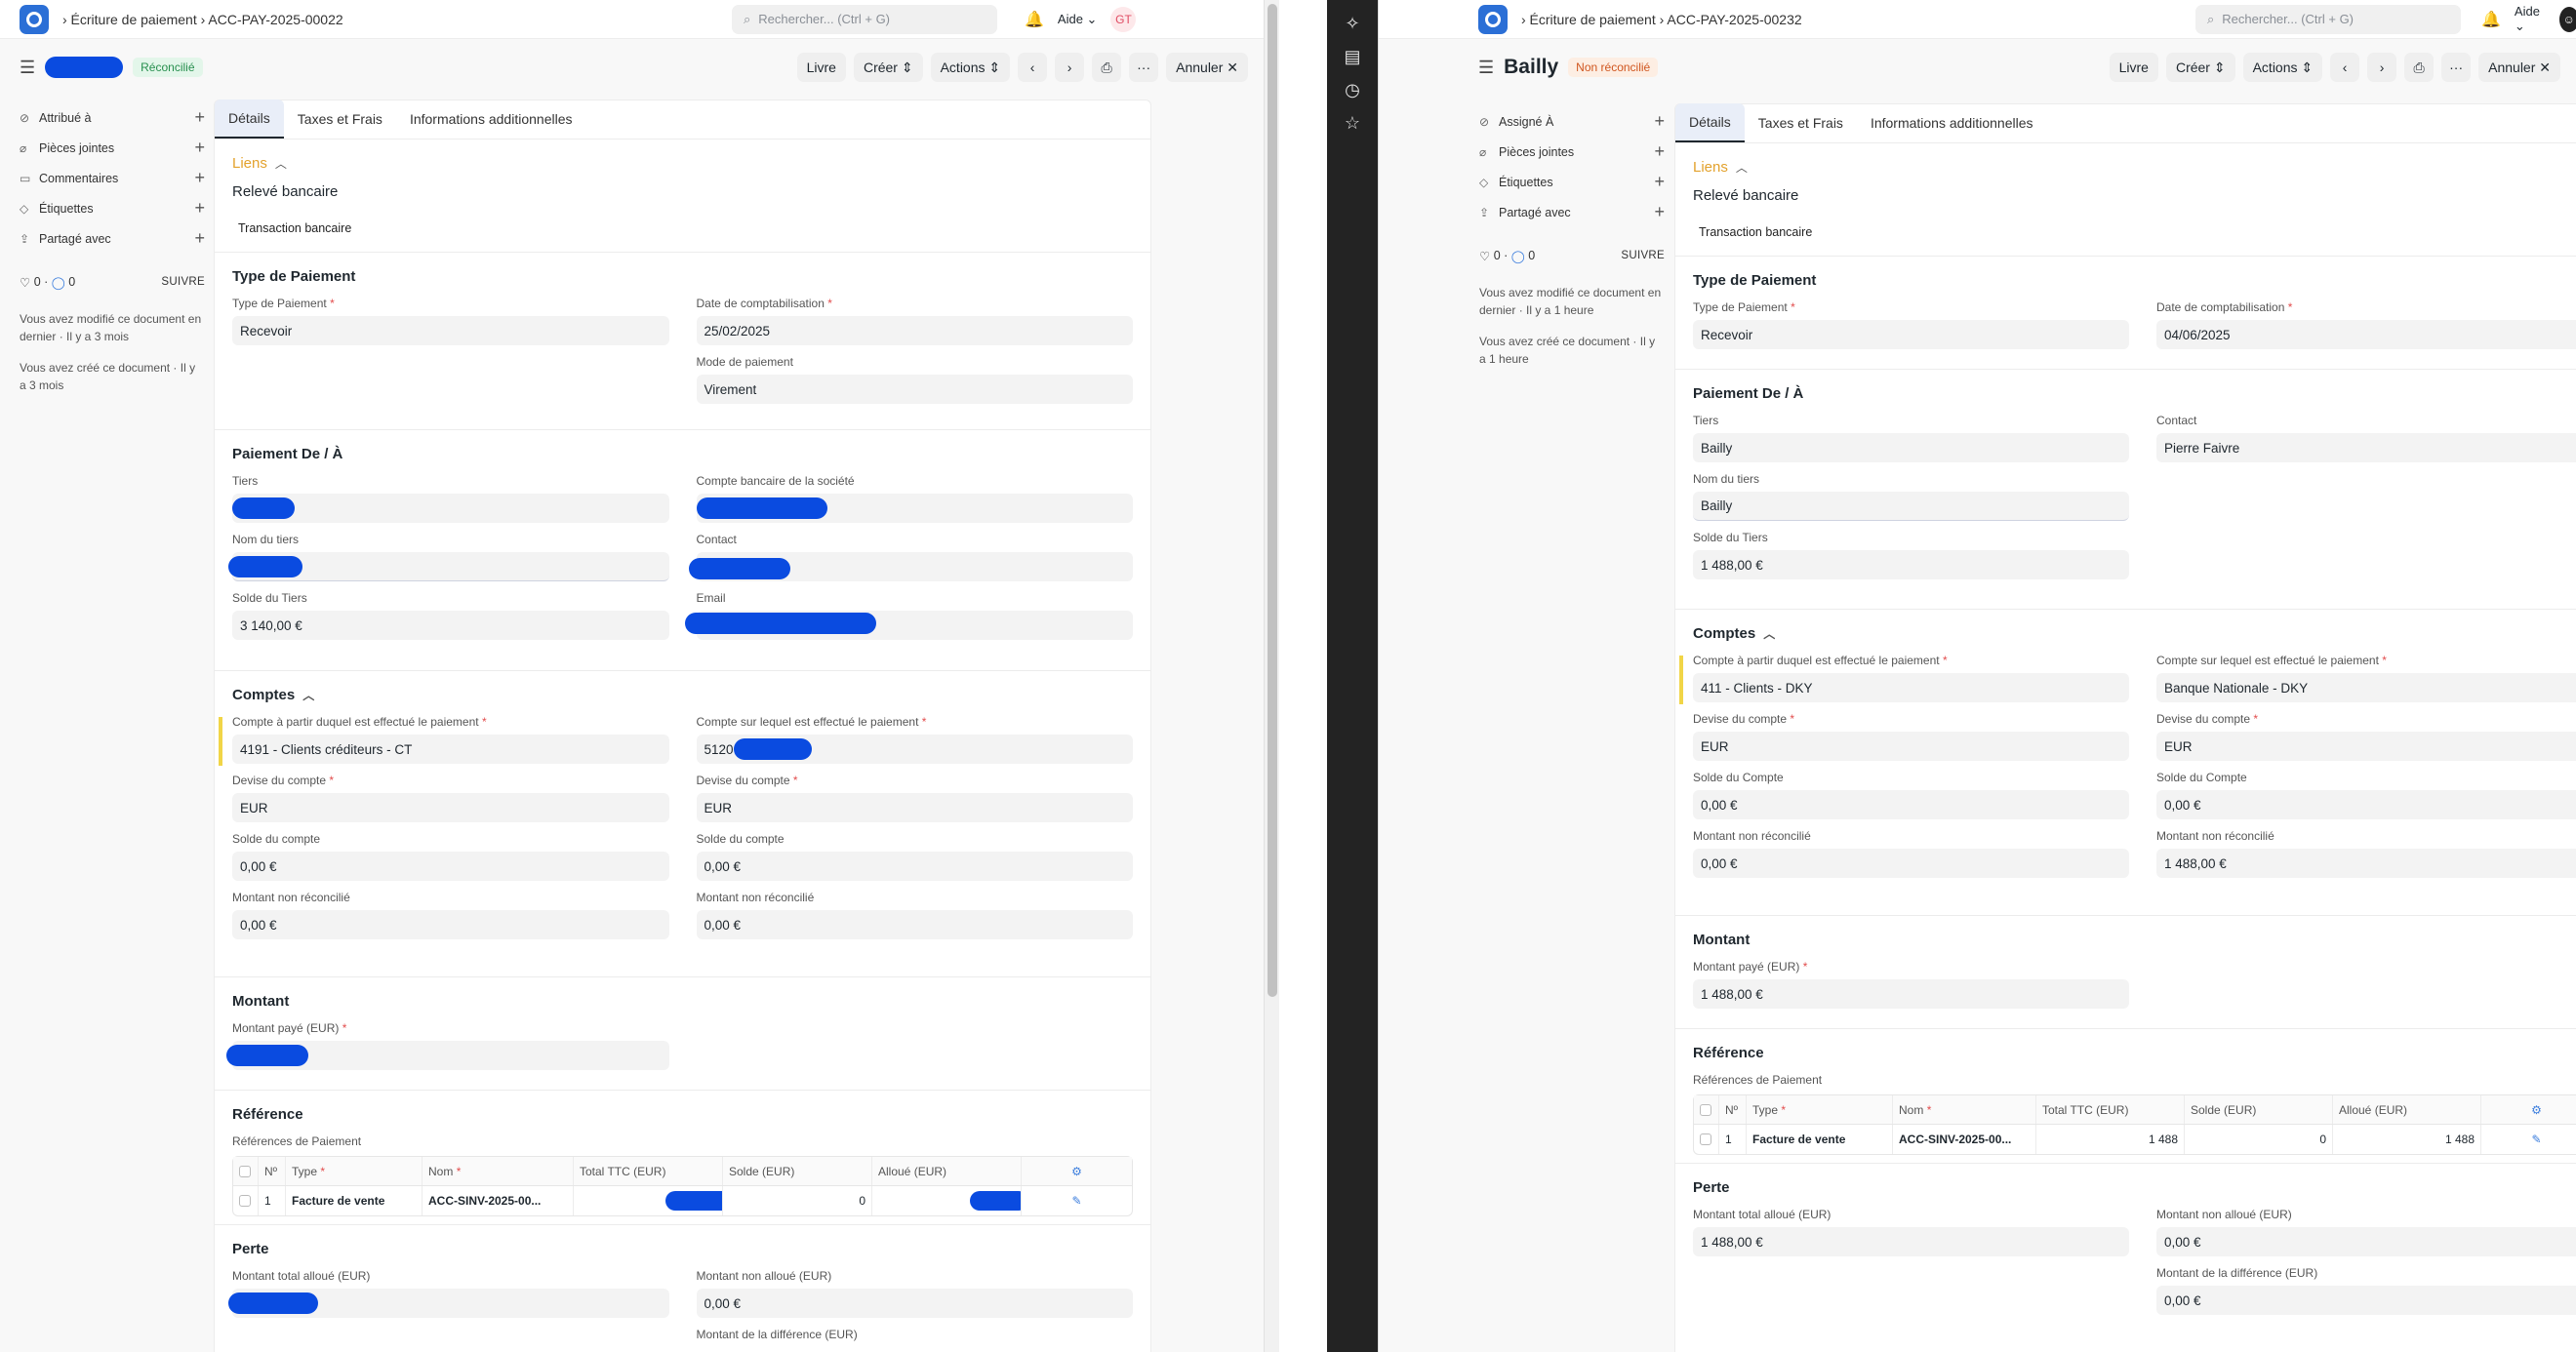  Describe the element at coordinates (1904, 680) in the screenshot. I see `paid-from-input: 411 - Clients - DKY` at that location.